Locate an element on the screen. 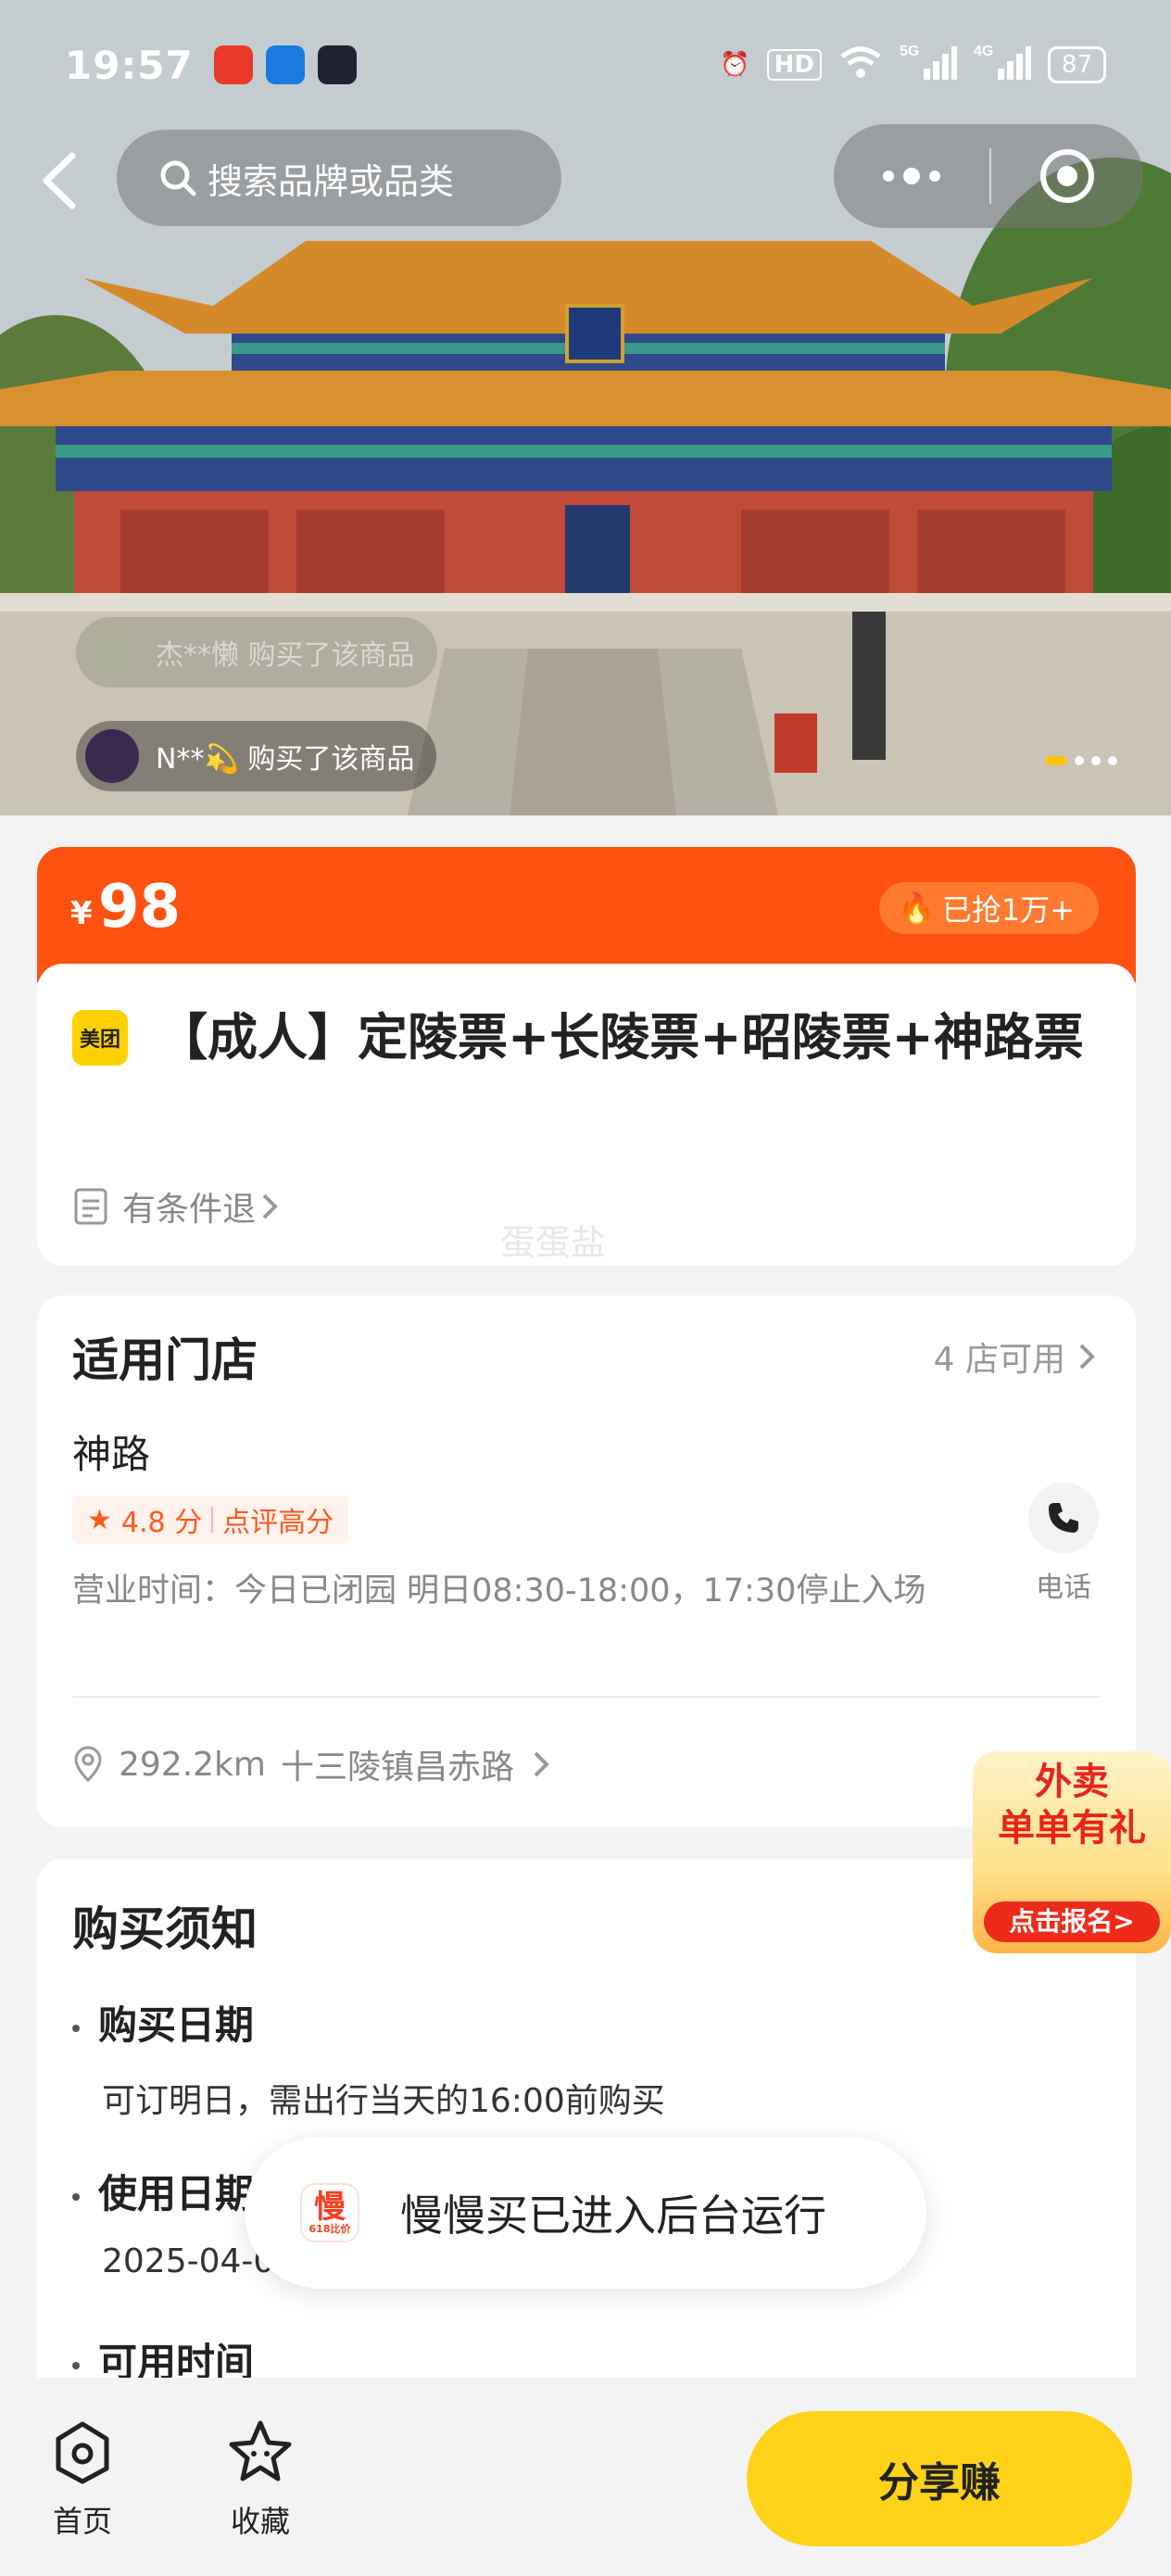  nav-favorite: 收藏 is located at coordinates (260, 2479).